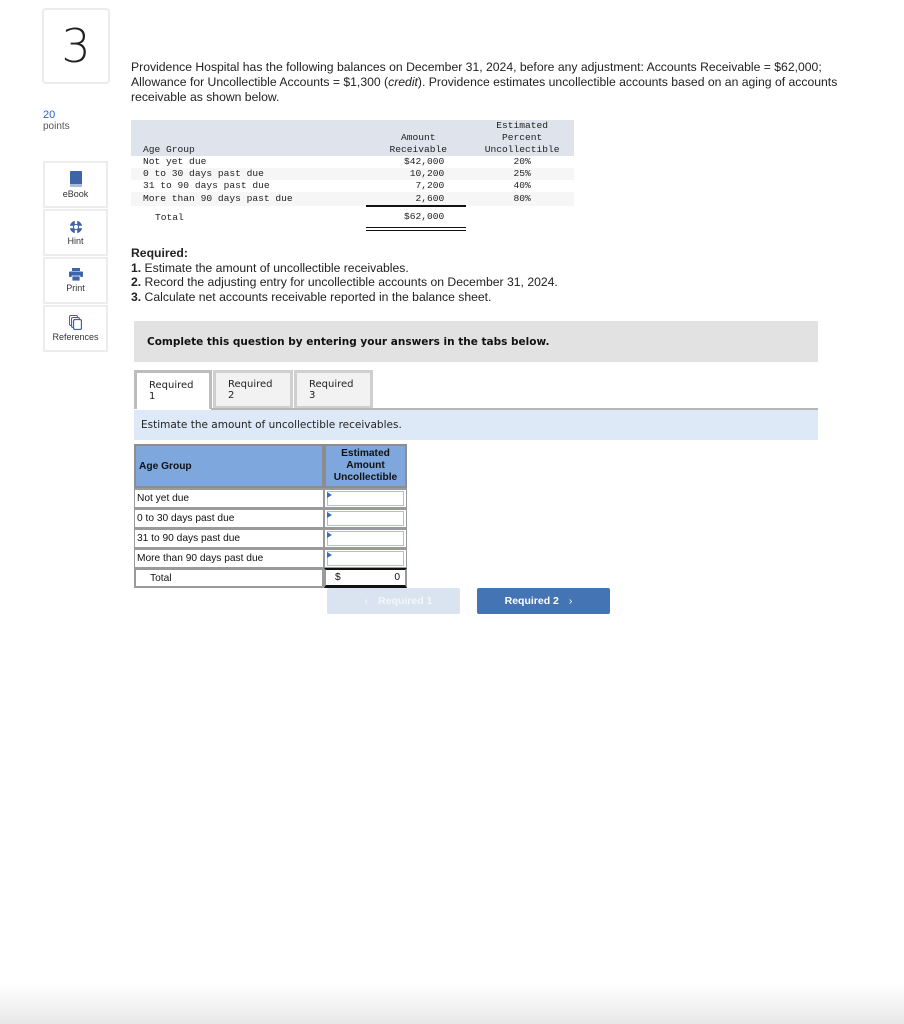  I want to click on ebook-button: eBook, so click(75, 184).